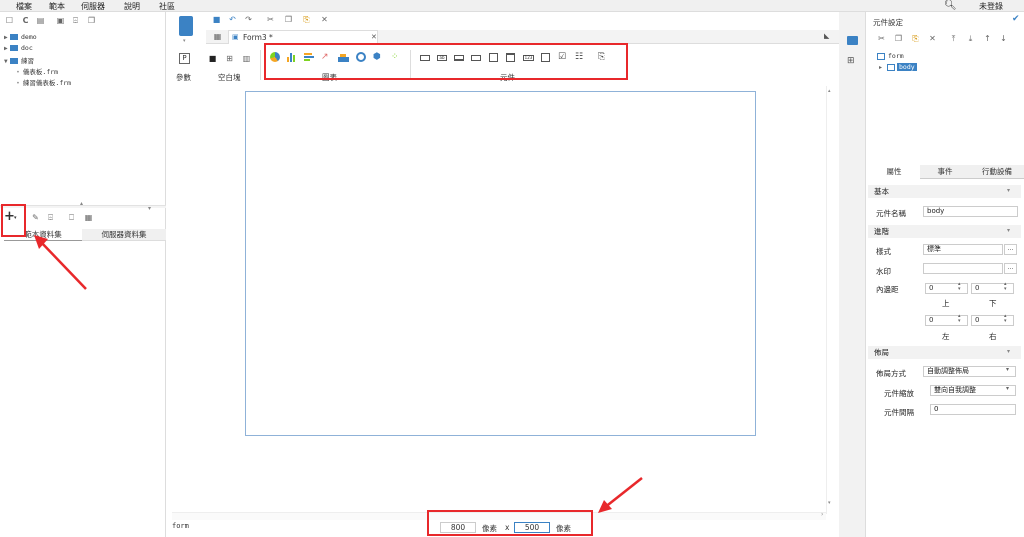  Describe the element at coordinates (81, 203) in the screenshot. I see `chevron-up-icon: ▴` at that location.